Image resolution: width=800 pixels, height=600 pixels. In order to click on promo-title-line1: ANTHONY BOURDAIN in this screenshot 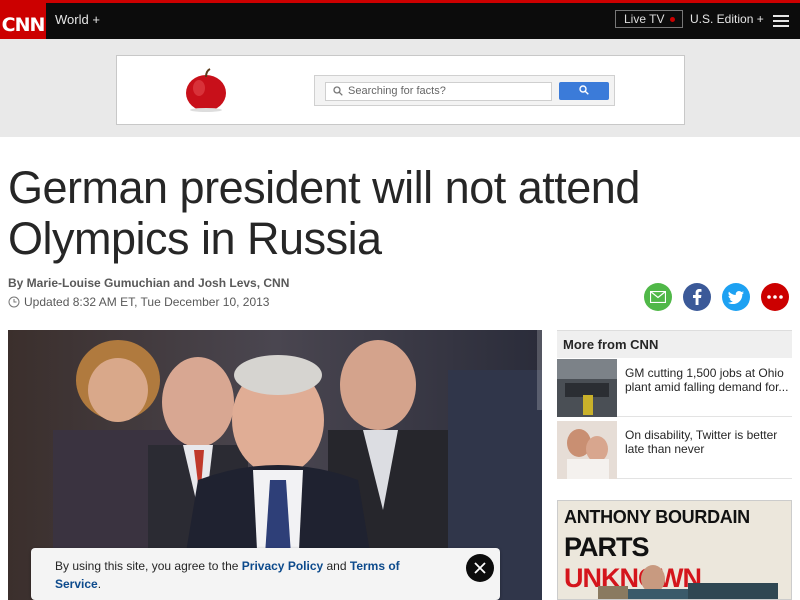, I will do `click(657, 517)`.